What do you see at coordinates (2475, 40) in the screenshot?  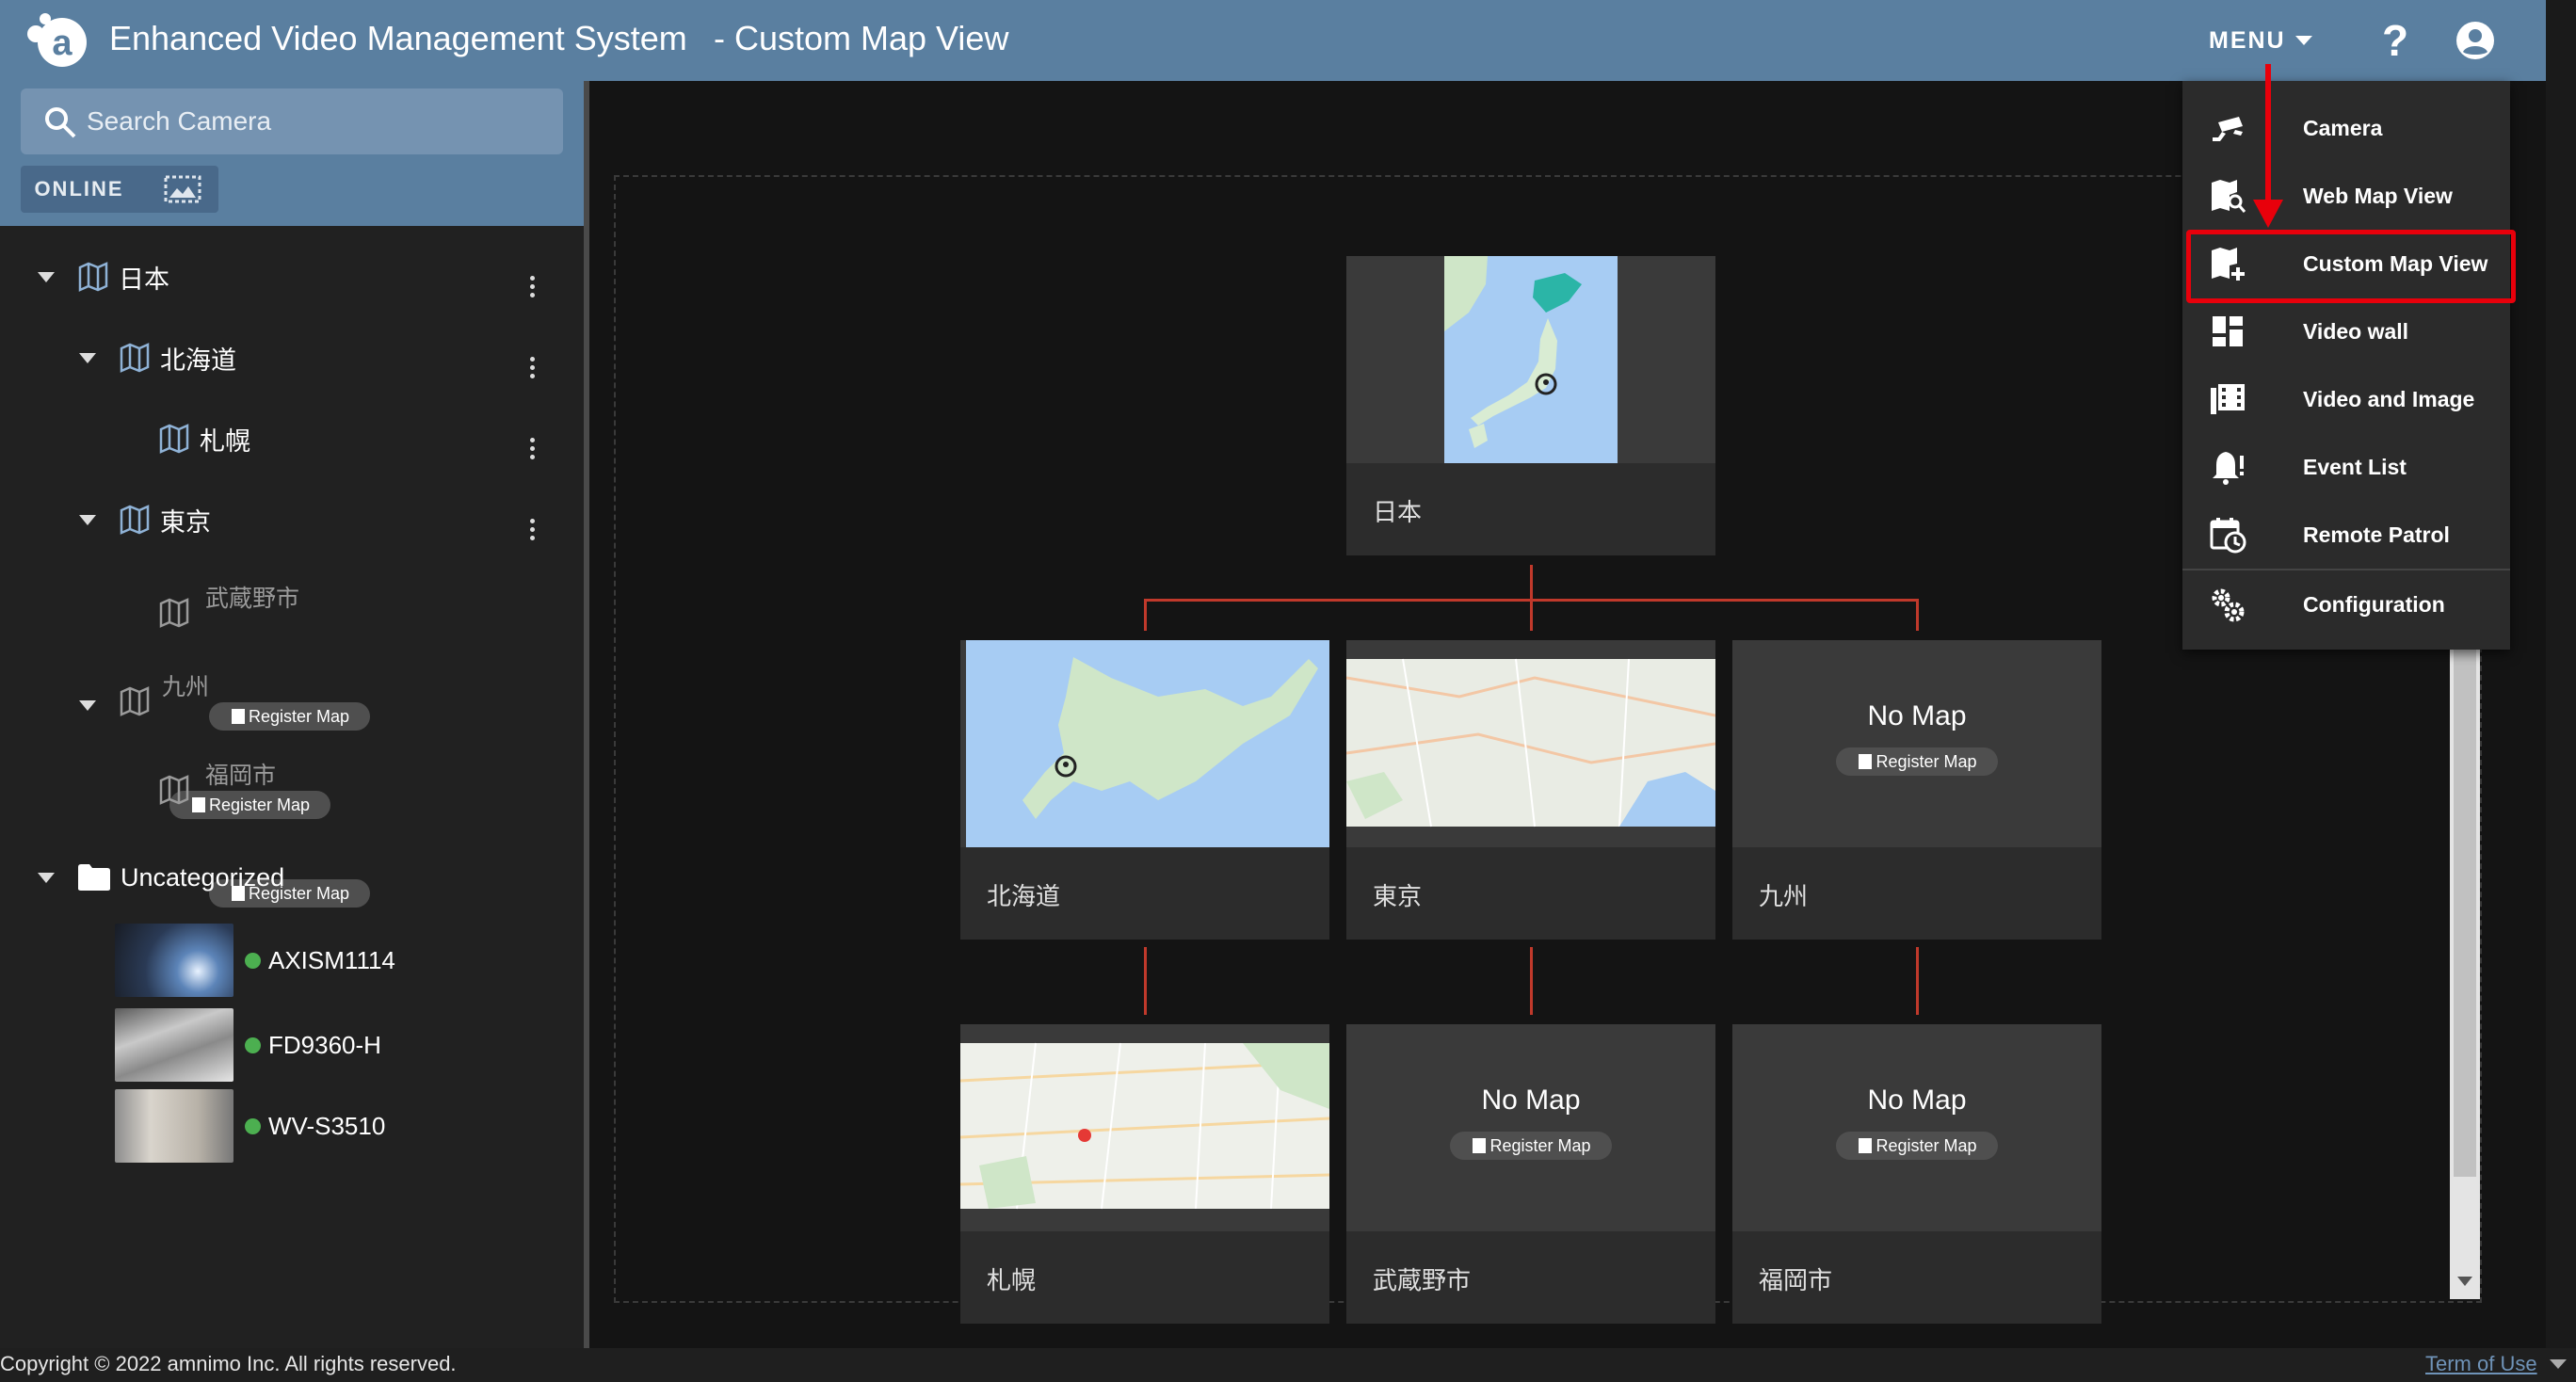 I see `account-circle-icon` at bounding box center [2475, 40].